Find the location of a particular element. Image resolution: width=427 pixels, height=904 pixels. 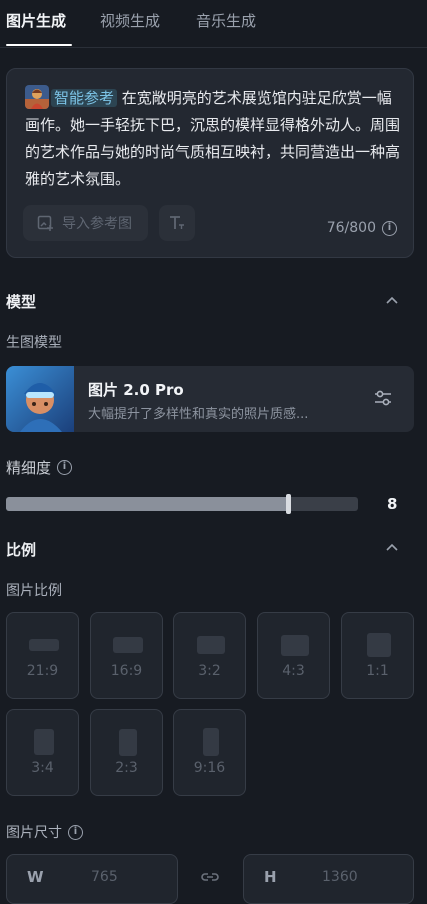

text-style-button is located at coordinates (177, 223).